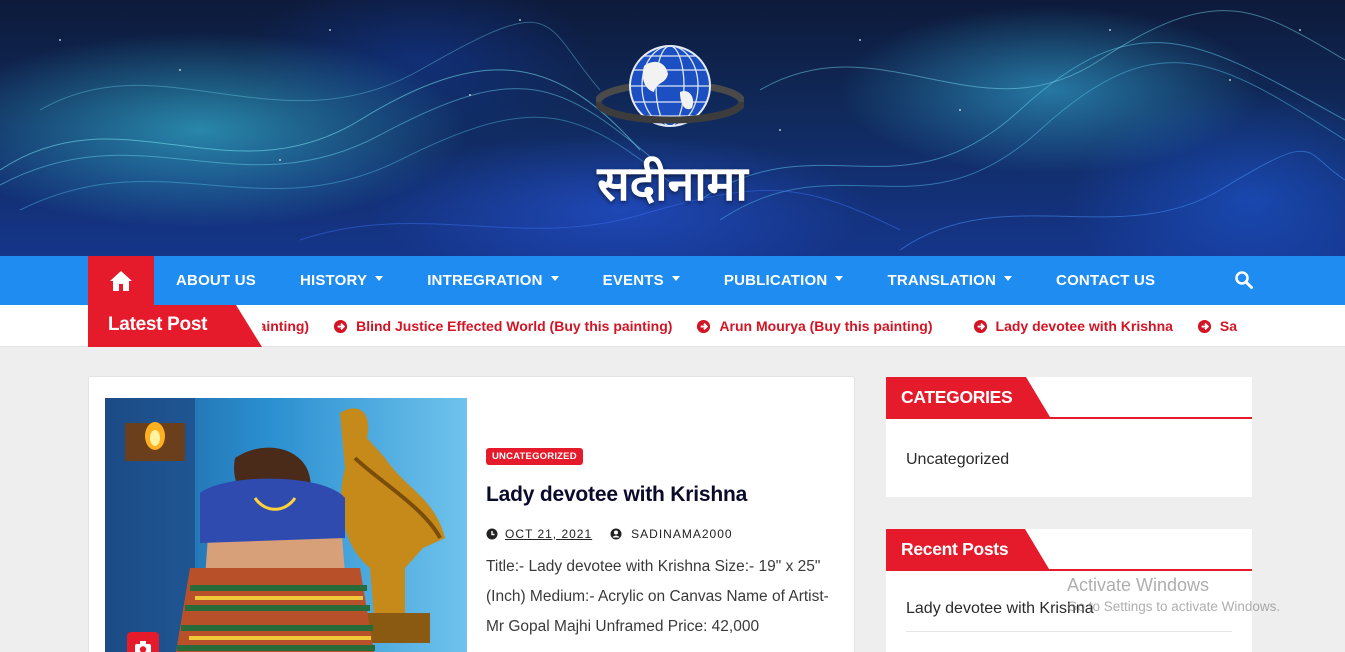 This screenshot has width=1345, height=652. I want to click on activate-windows-subtitle: Go to Settings to activate Windows., so click(1174, 606).